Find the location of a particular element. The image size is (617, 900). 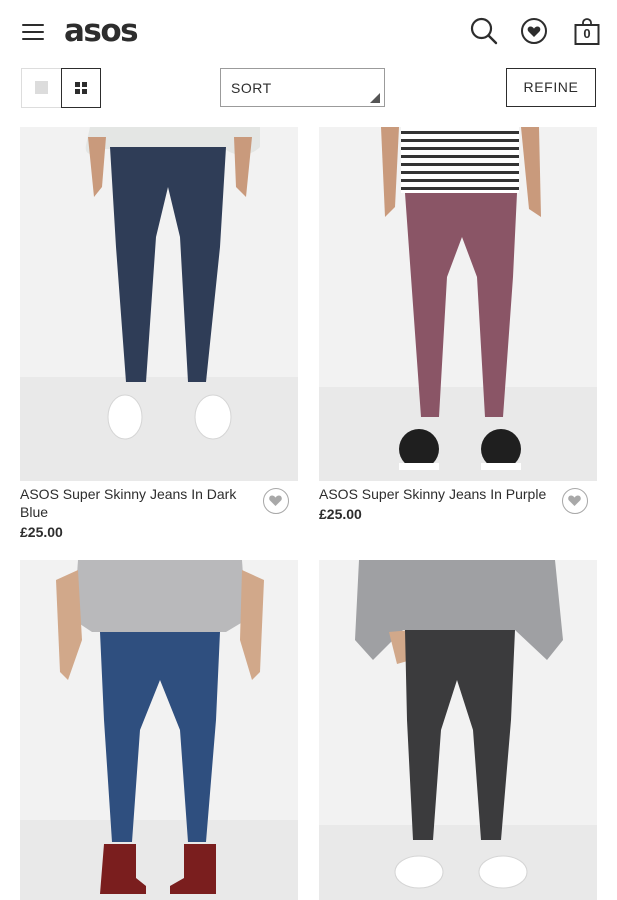

bag-count: 0 is located at coordinates (587, 33).